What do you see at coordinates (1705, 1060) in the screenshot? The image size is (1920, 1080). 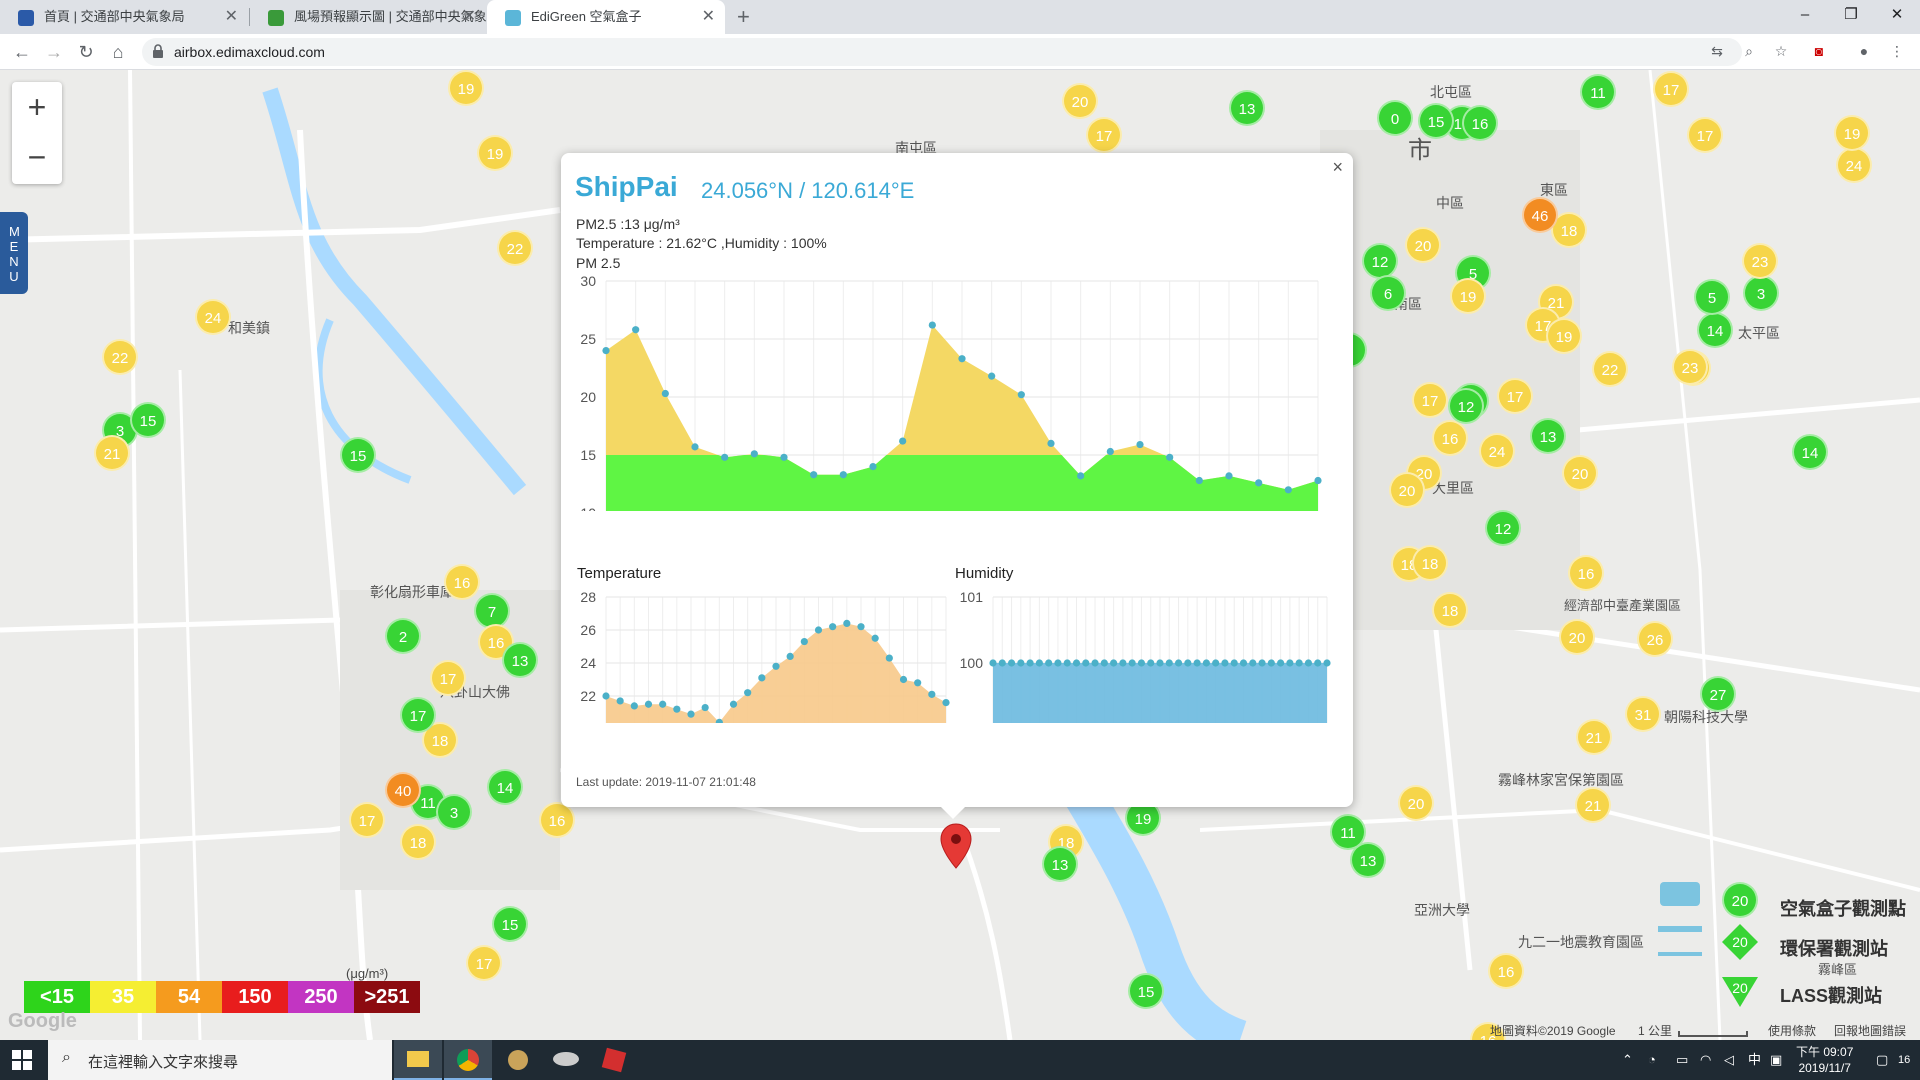 I see `wifi-icon: ◠` at bounding box center [1705, 1060].